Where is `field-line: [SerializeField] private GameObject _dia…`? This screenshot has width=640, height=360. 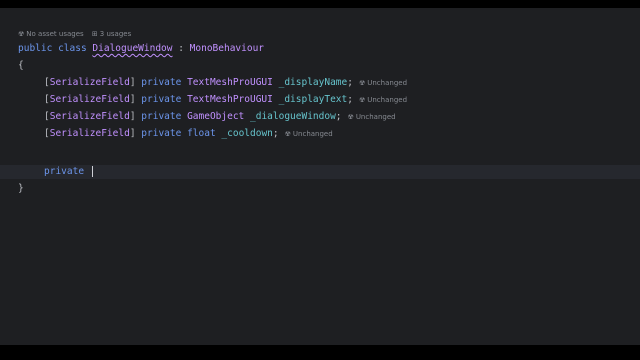 field-line: [SerializeField] private GameObject _dia… is located at coordinates (220, 117).